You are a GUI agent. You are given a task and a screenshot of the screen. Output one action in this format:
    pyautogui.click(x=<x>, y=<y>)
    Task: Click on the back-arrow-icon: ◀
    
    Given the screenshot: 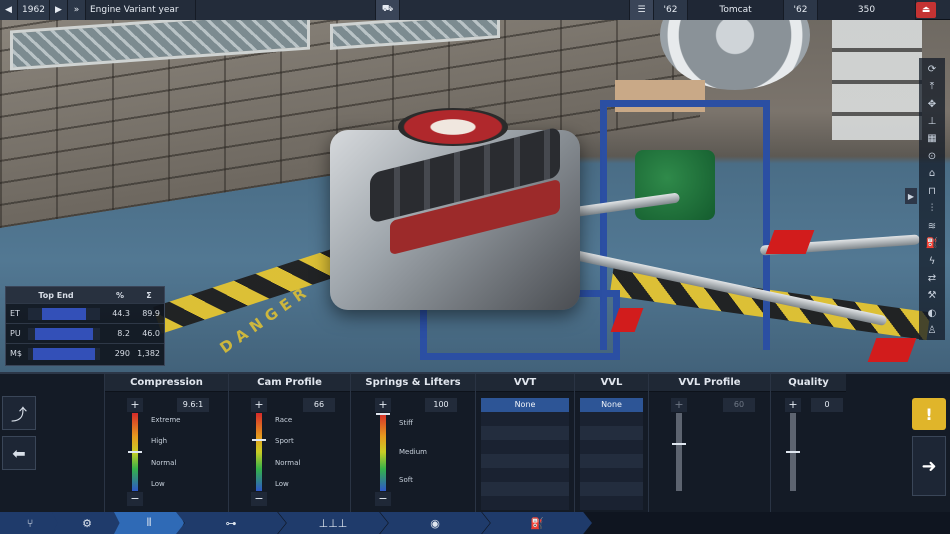 What is the action you would take?
    pyautogui.click(x=9, y=10)
    